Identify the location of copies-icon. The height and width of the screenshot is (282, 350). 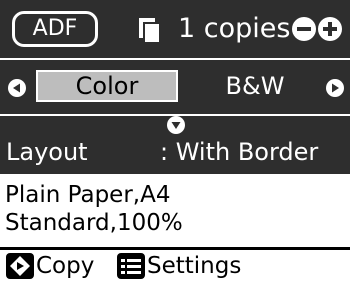
(150, 30).